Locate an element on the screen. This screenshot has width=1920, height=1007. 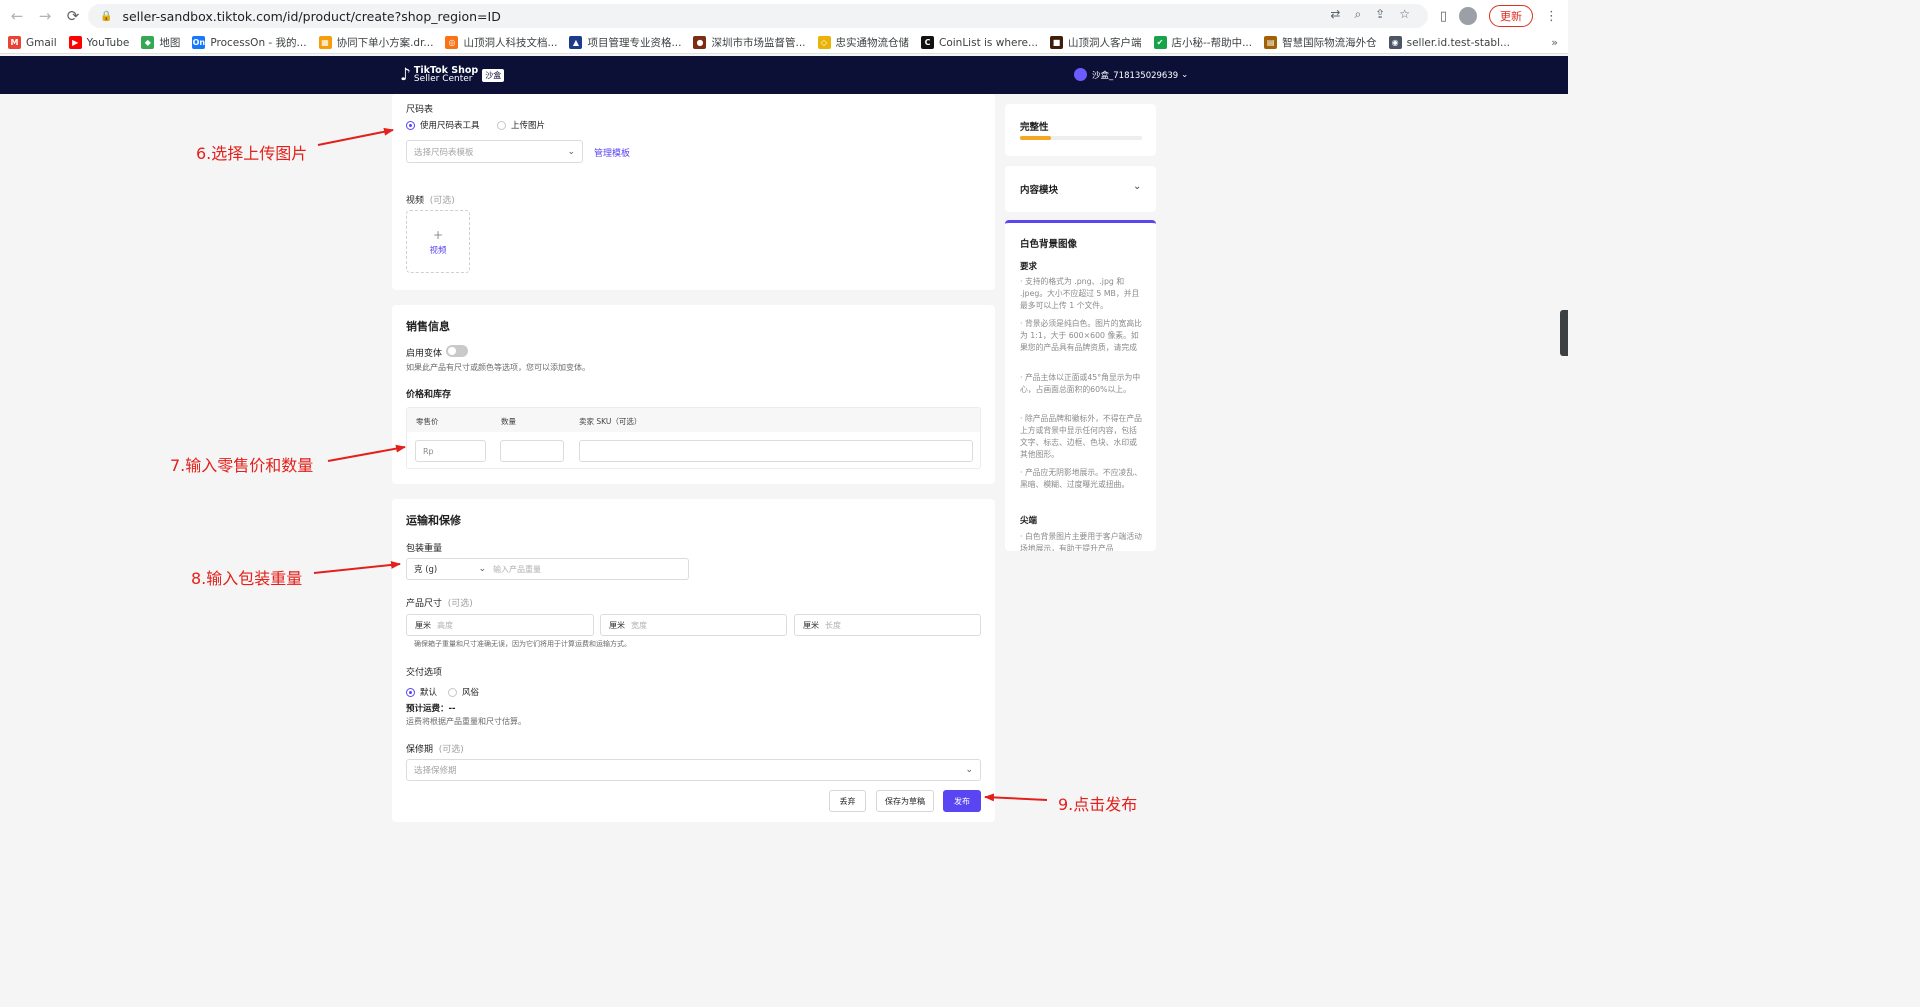
user-menu: 沙盒_718135029639 ⌄ is located at coordinates (1131, 74).